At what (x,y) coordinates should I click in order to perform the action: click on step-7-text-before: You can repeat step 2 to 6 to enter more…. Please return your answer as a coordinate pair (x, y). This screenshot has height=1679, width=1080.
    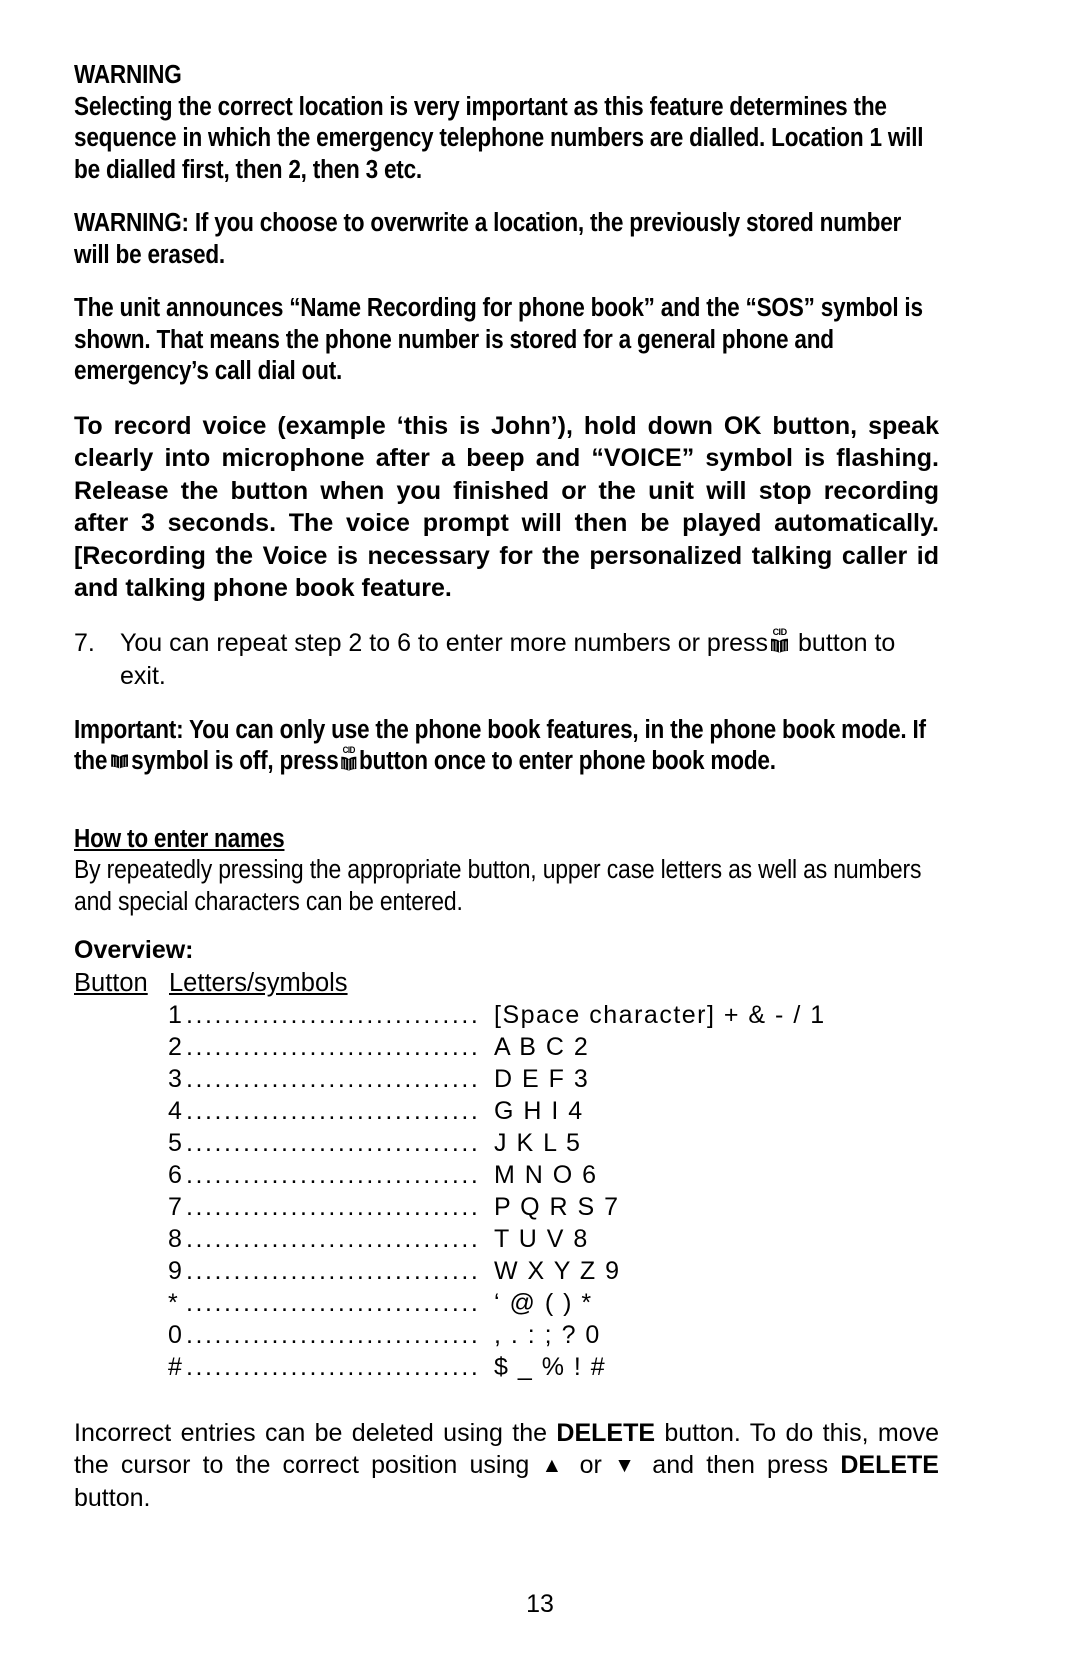
    Looking at the image, I should click on (444, 642).